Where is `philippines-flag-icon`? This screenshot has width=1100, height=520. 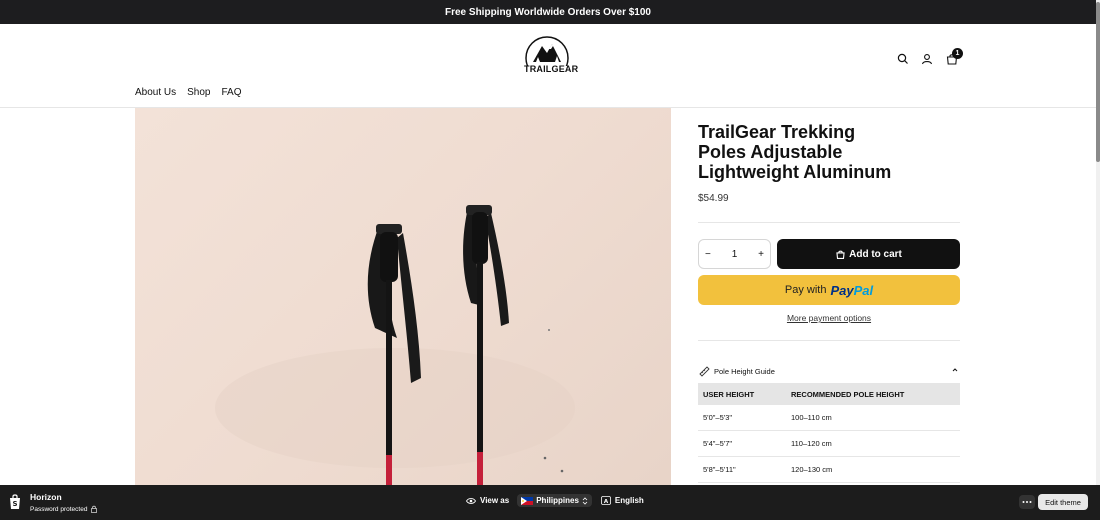
philippines-flag-icon is located at coordinates (527, 500).